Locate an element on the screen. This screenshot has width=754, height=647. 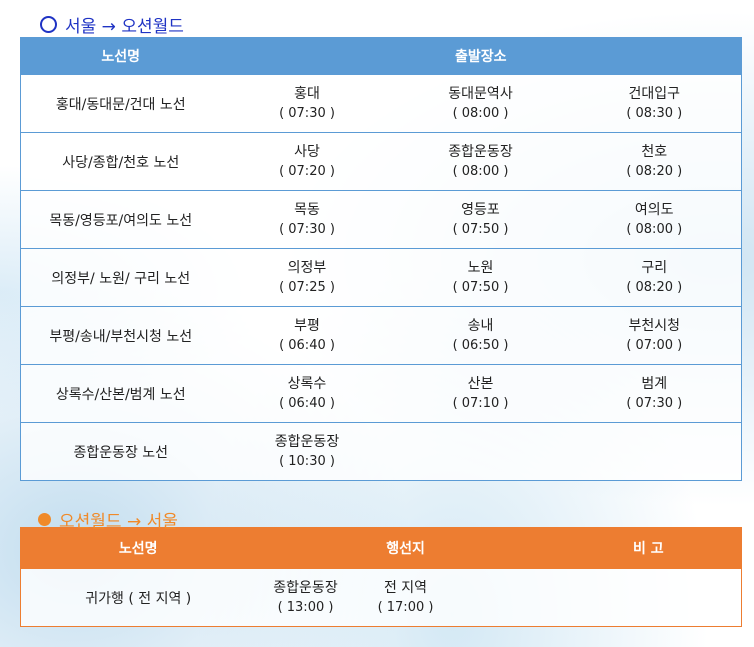
stop-place: 범계 is located at coordinates (654, 383).